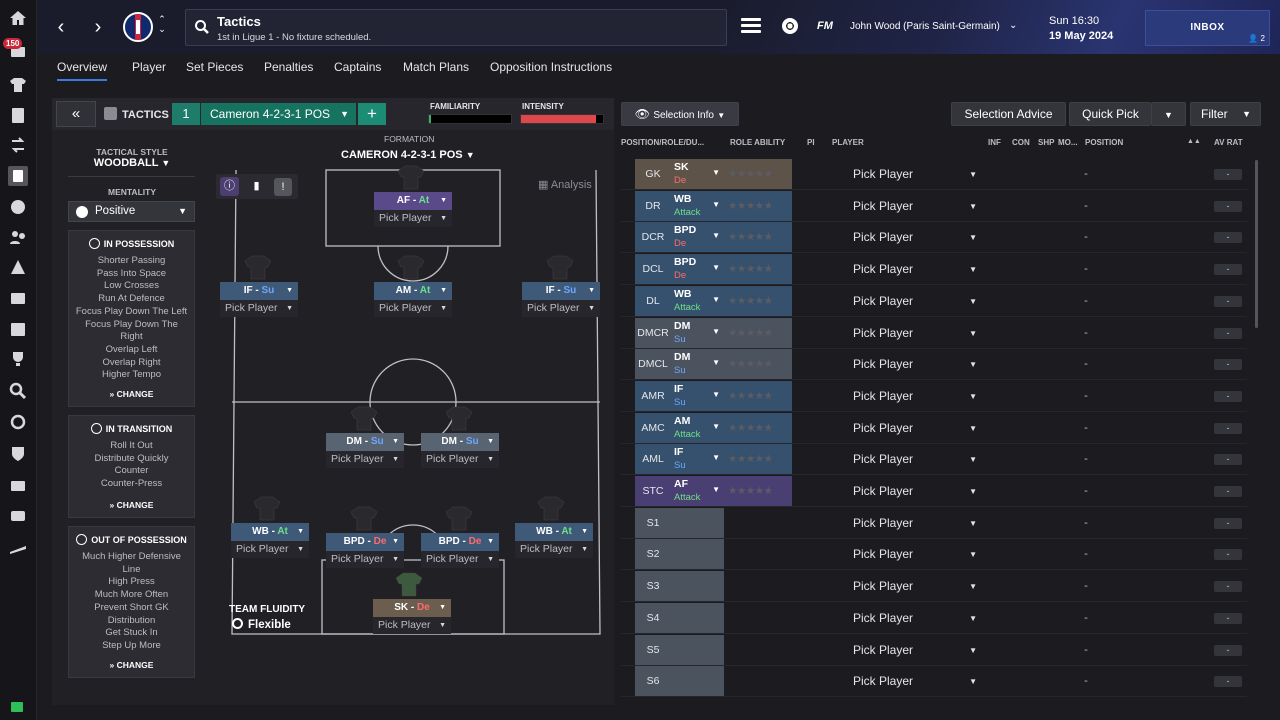 The image size is (1280, 720). What do you see at coordinates (811, 142) in the screenshot?
I see `col-pi: PI` at bounding box center [811, 142].